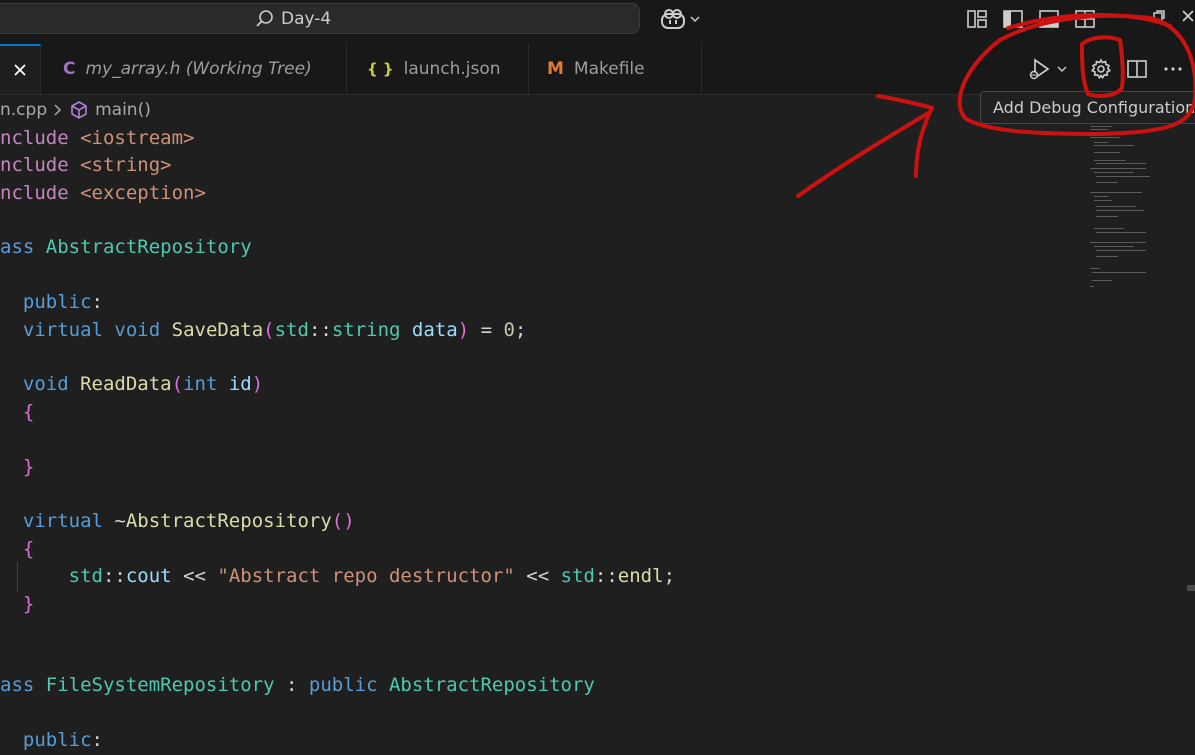  I want to click on makefile-icon: M, so click(555, 69).